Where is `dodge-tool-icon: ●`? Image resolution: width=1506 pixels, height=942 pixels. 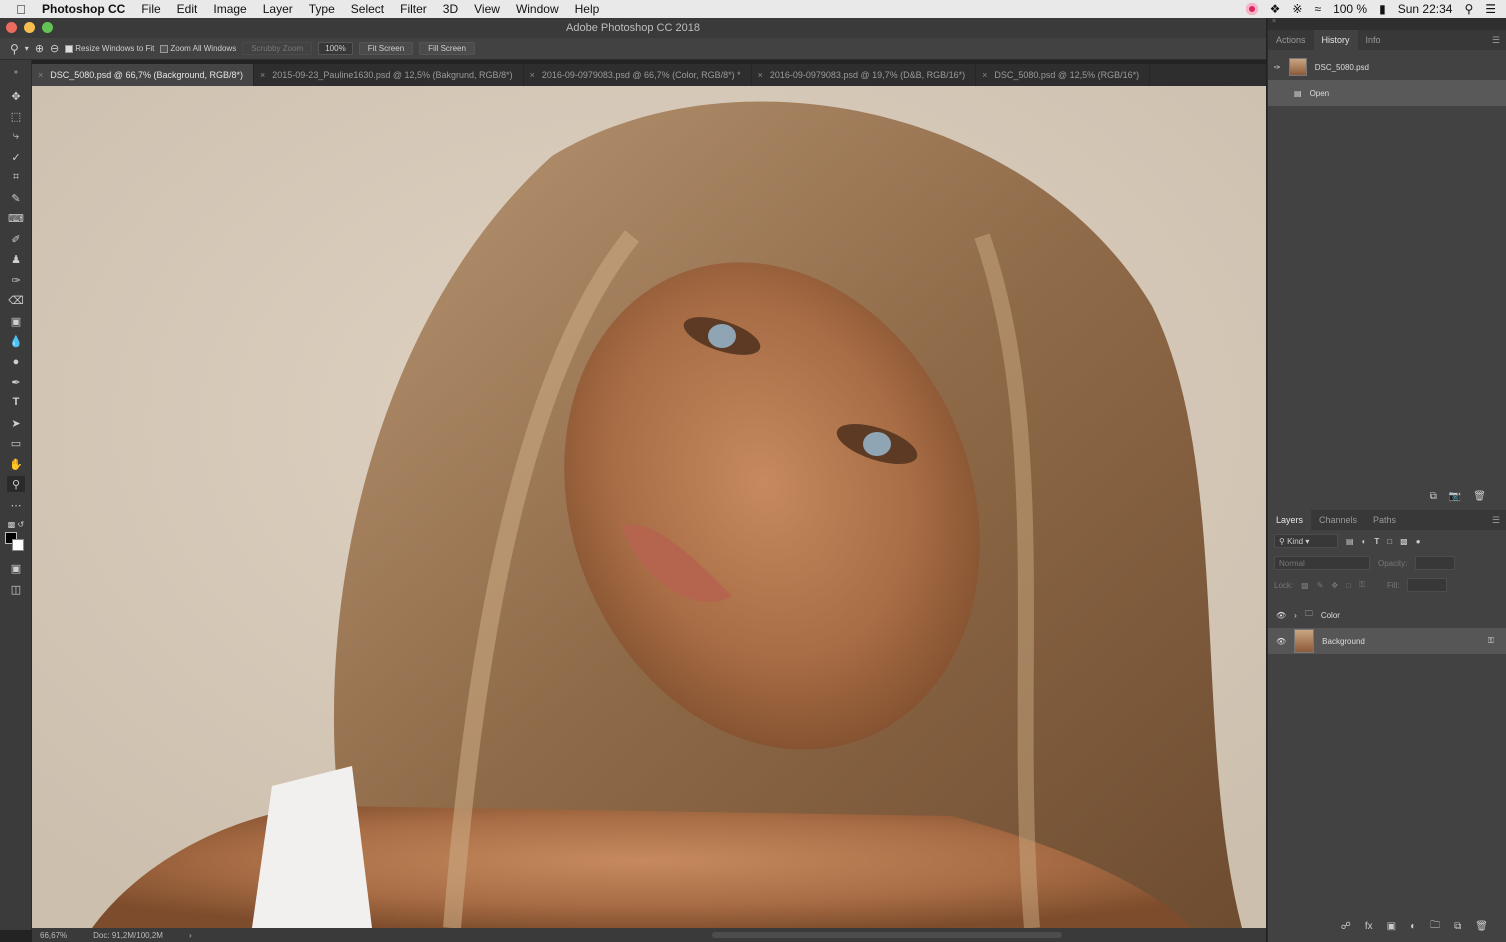 dodge-tool-icon: ● is located at coordinates (16, 362).